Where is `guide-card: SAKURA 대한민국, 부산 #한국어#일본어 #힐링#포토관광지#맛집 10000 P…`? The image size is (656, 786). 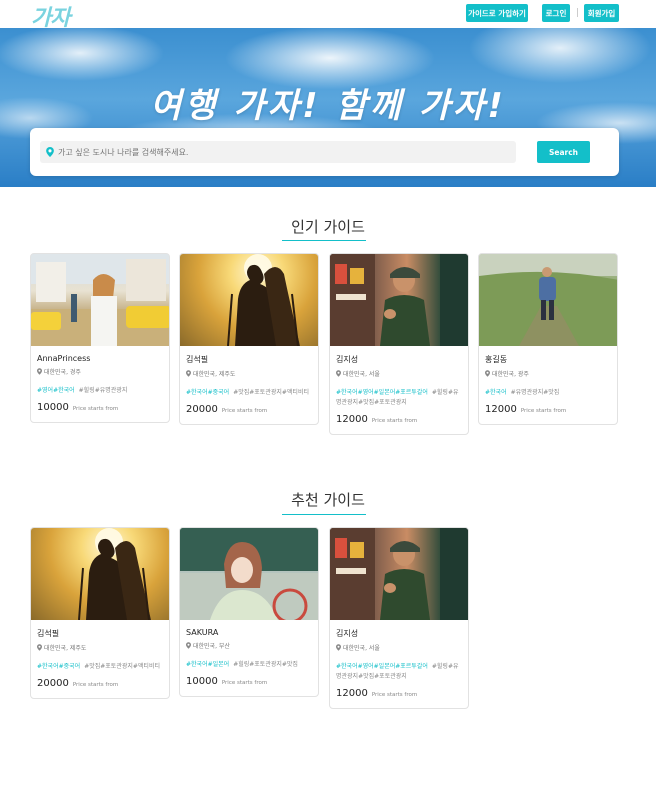 guide-card: SAKURA 대한민국, 부산 #한국어#일본어 #힐링#포토관광지#맛집 10000 P… is located at coordinates (249, 612).